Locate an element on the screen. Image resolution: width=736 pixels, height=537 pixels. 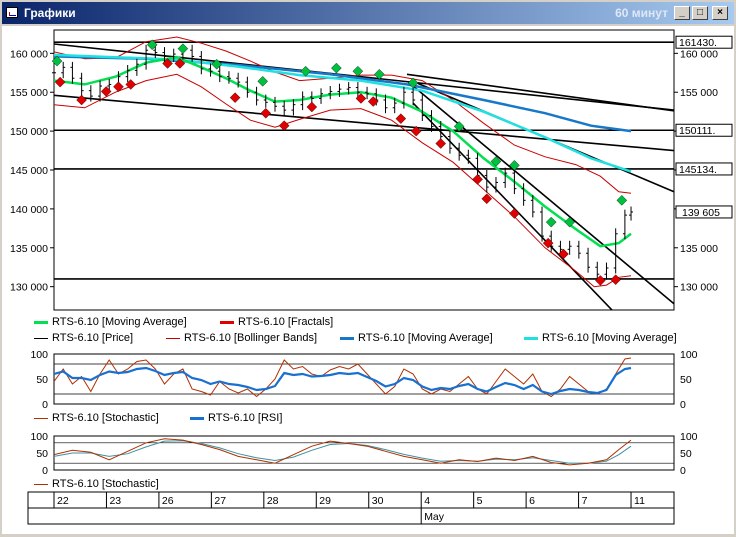
legend-label: RTS-6.10 [RSI] is located at coordinates (245, 418).